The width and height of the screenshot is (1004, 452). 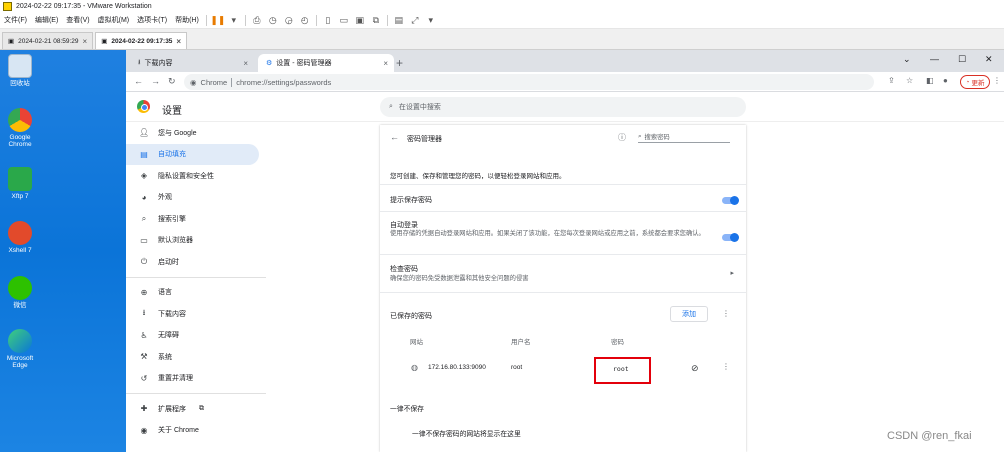 I want to click on menu-help: 帮助(H), so click(x=187, y=20).